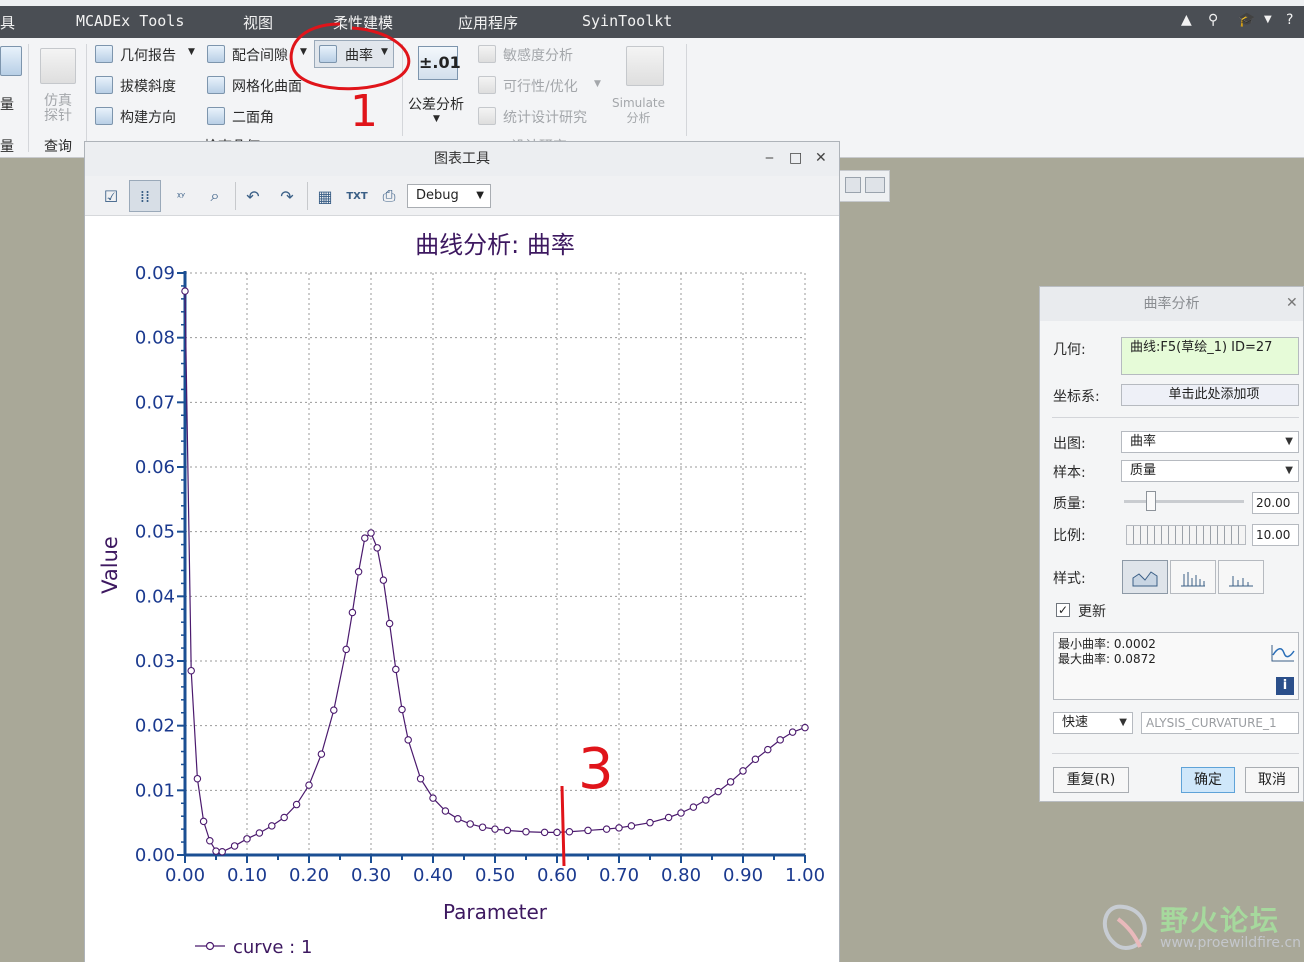 This screenshot has width=1304, height=962. I want to click on checklist-icon: ☑, so click(111, 196).